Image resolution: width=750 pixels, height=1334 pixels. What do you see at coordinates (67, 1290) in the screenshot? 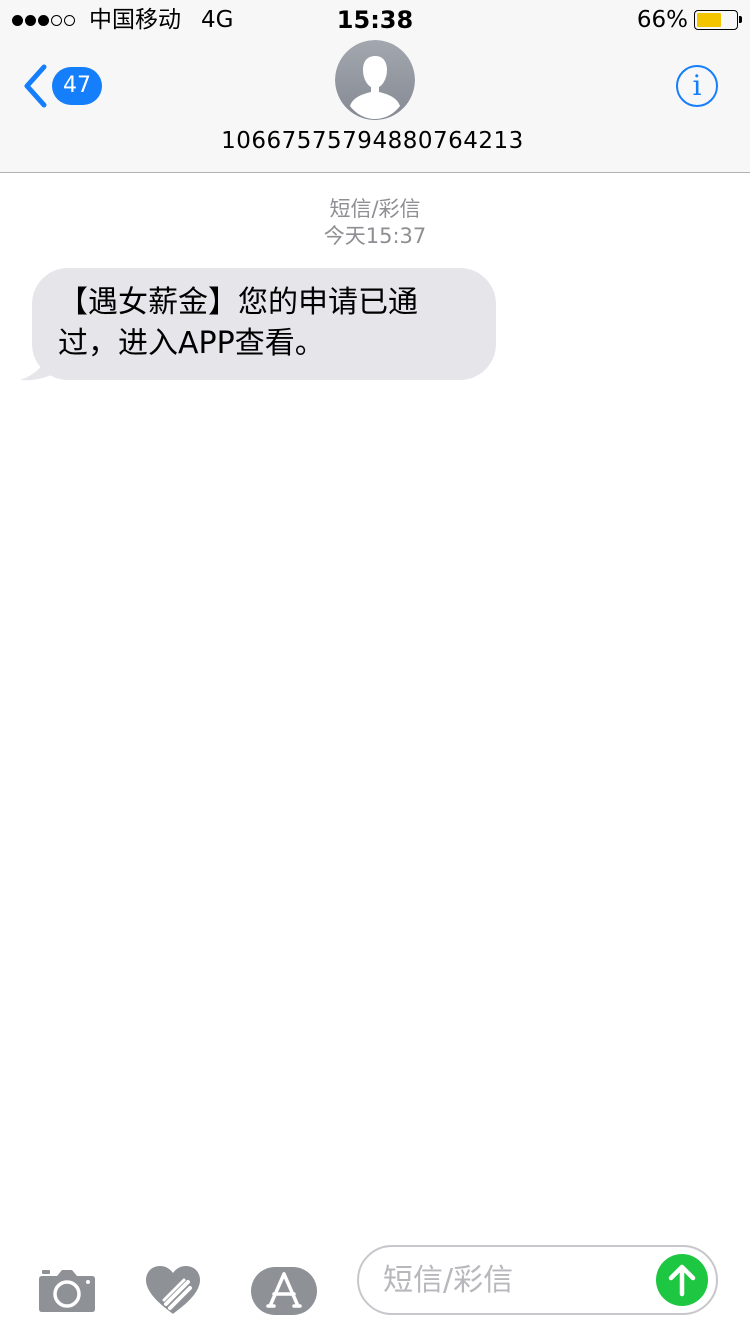
I see `camera-icon` at bounding box center [67, 1290].